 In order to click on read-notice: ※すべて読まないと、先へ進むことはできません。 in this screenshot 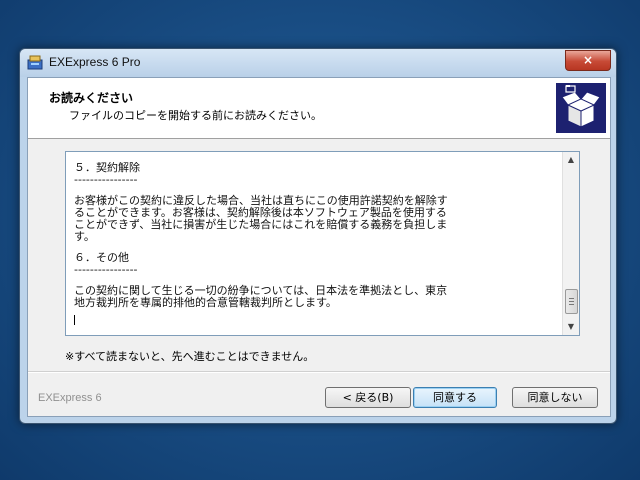, I will do `click(190, 356)`.